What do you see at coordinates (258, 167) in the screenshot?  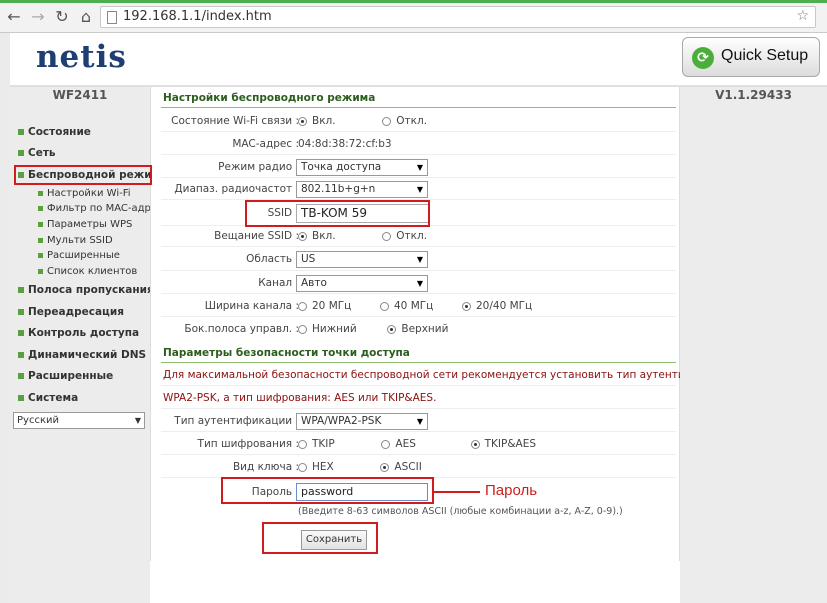 I see `radio-mode-label: Режим радио :` at bounding box center [258, 167].